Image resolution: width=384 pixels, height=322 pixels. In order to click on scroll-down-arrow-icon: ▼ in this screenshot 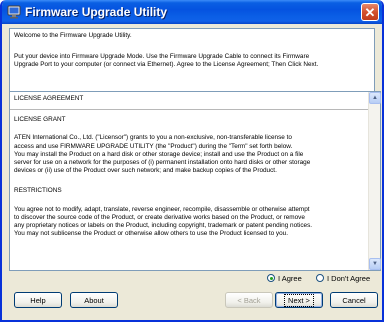, I will do `click(375, 264)`.